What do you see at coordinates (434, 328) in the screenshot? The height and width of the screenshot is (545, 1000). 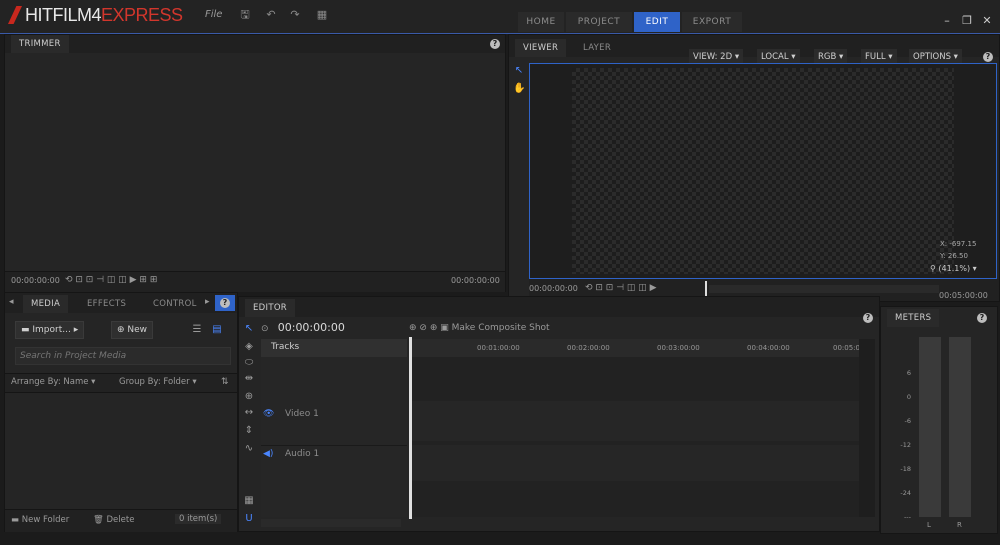 I see `add-marker-icon: ⊕` at bounding box center [434, 328].